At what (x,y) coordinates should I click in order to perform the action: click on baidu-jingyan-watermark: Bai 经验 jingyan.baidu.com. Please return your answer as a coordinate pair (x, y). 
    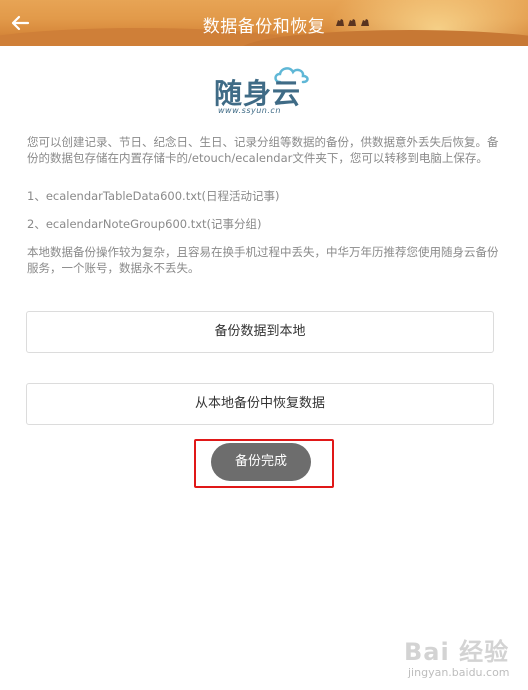
    Looking at the image, I should click on (462, 658).